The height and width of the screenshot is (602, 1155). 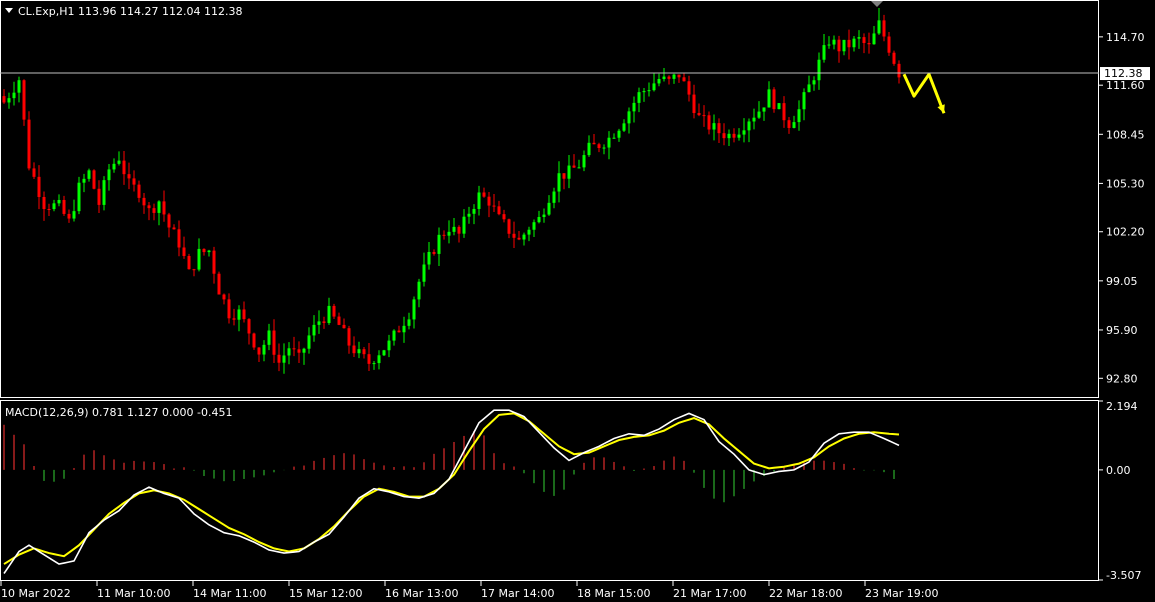 What do you see at coordinates (1125, 232) in the screenshot?
I see `price-tick-label: 102.20` at bounding box center [1125, 232].